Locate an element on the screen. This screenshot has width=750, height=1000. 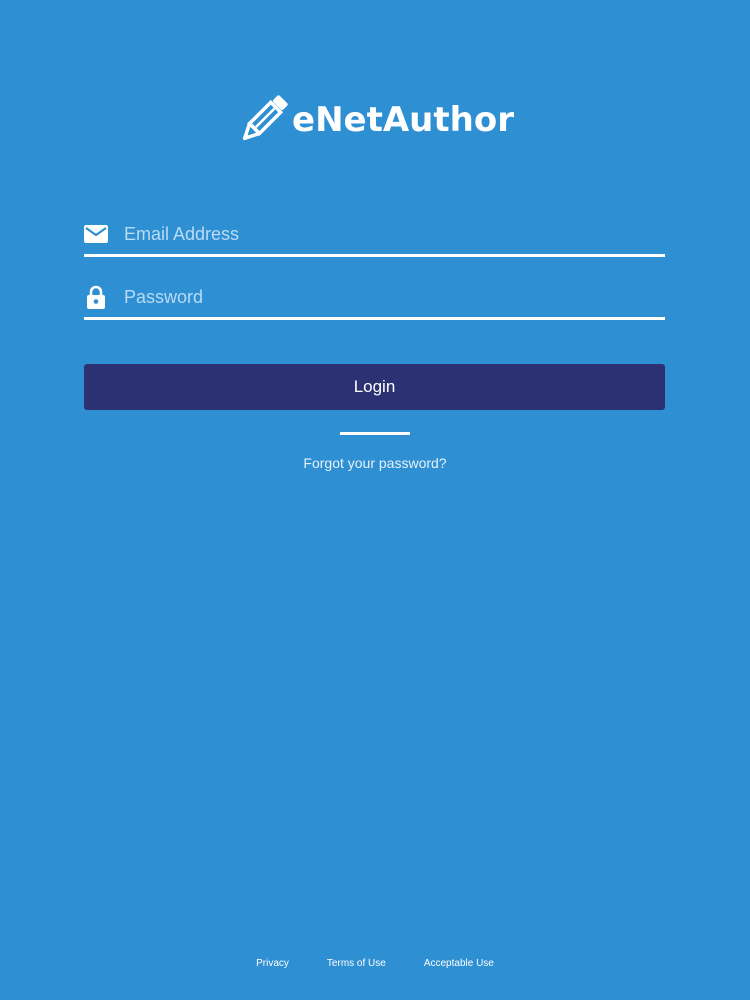
email-input is located at coordinates (394, 234).